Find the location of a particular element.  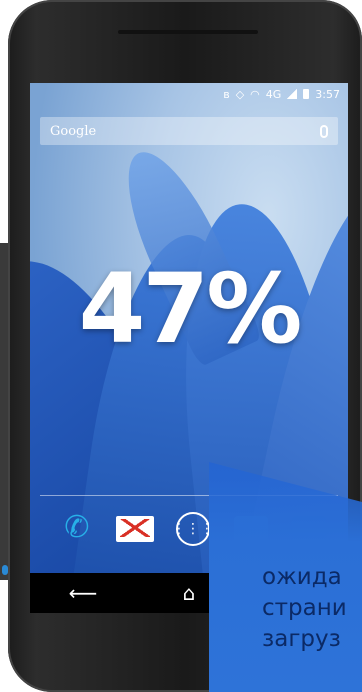

loading-line: загруз is located at coordinates (301, 639).